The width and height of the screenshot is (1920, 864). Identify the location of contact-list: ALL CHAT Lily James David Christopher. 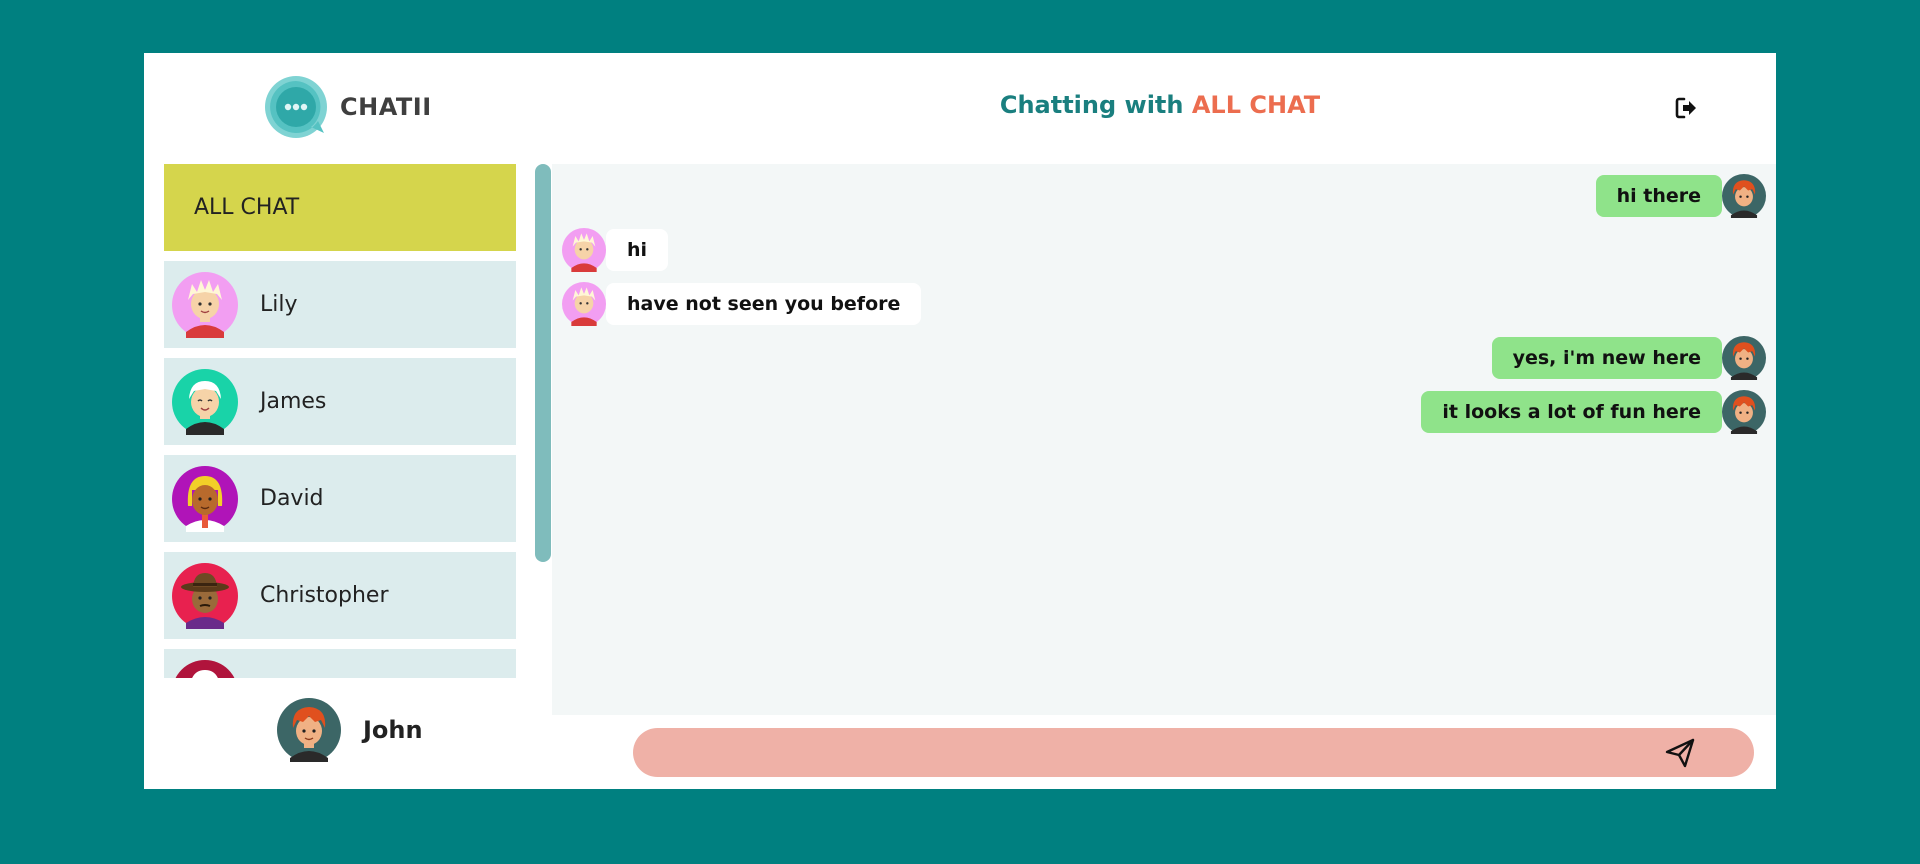
(340, 421).